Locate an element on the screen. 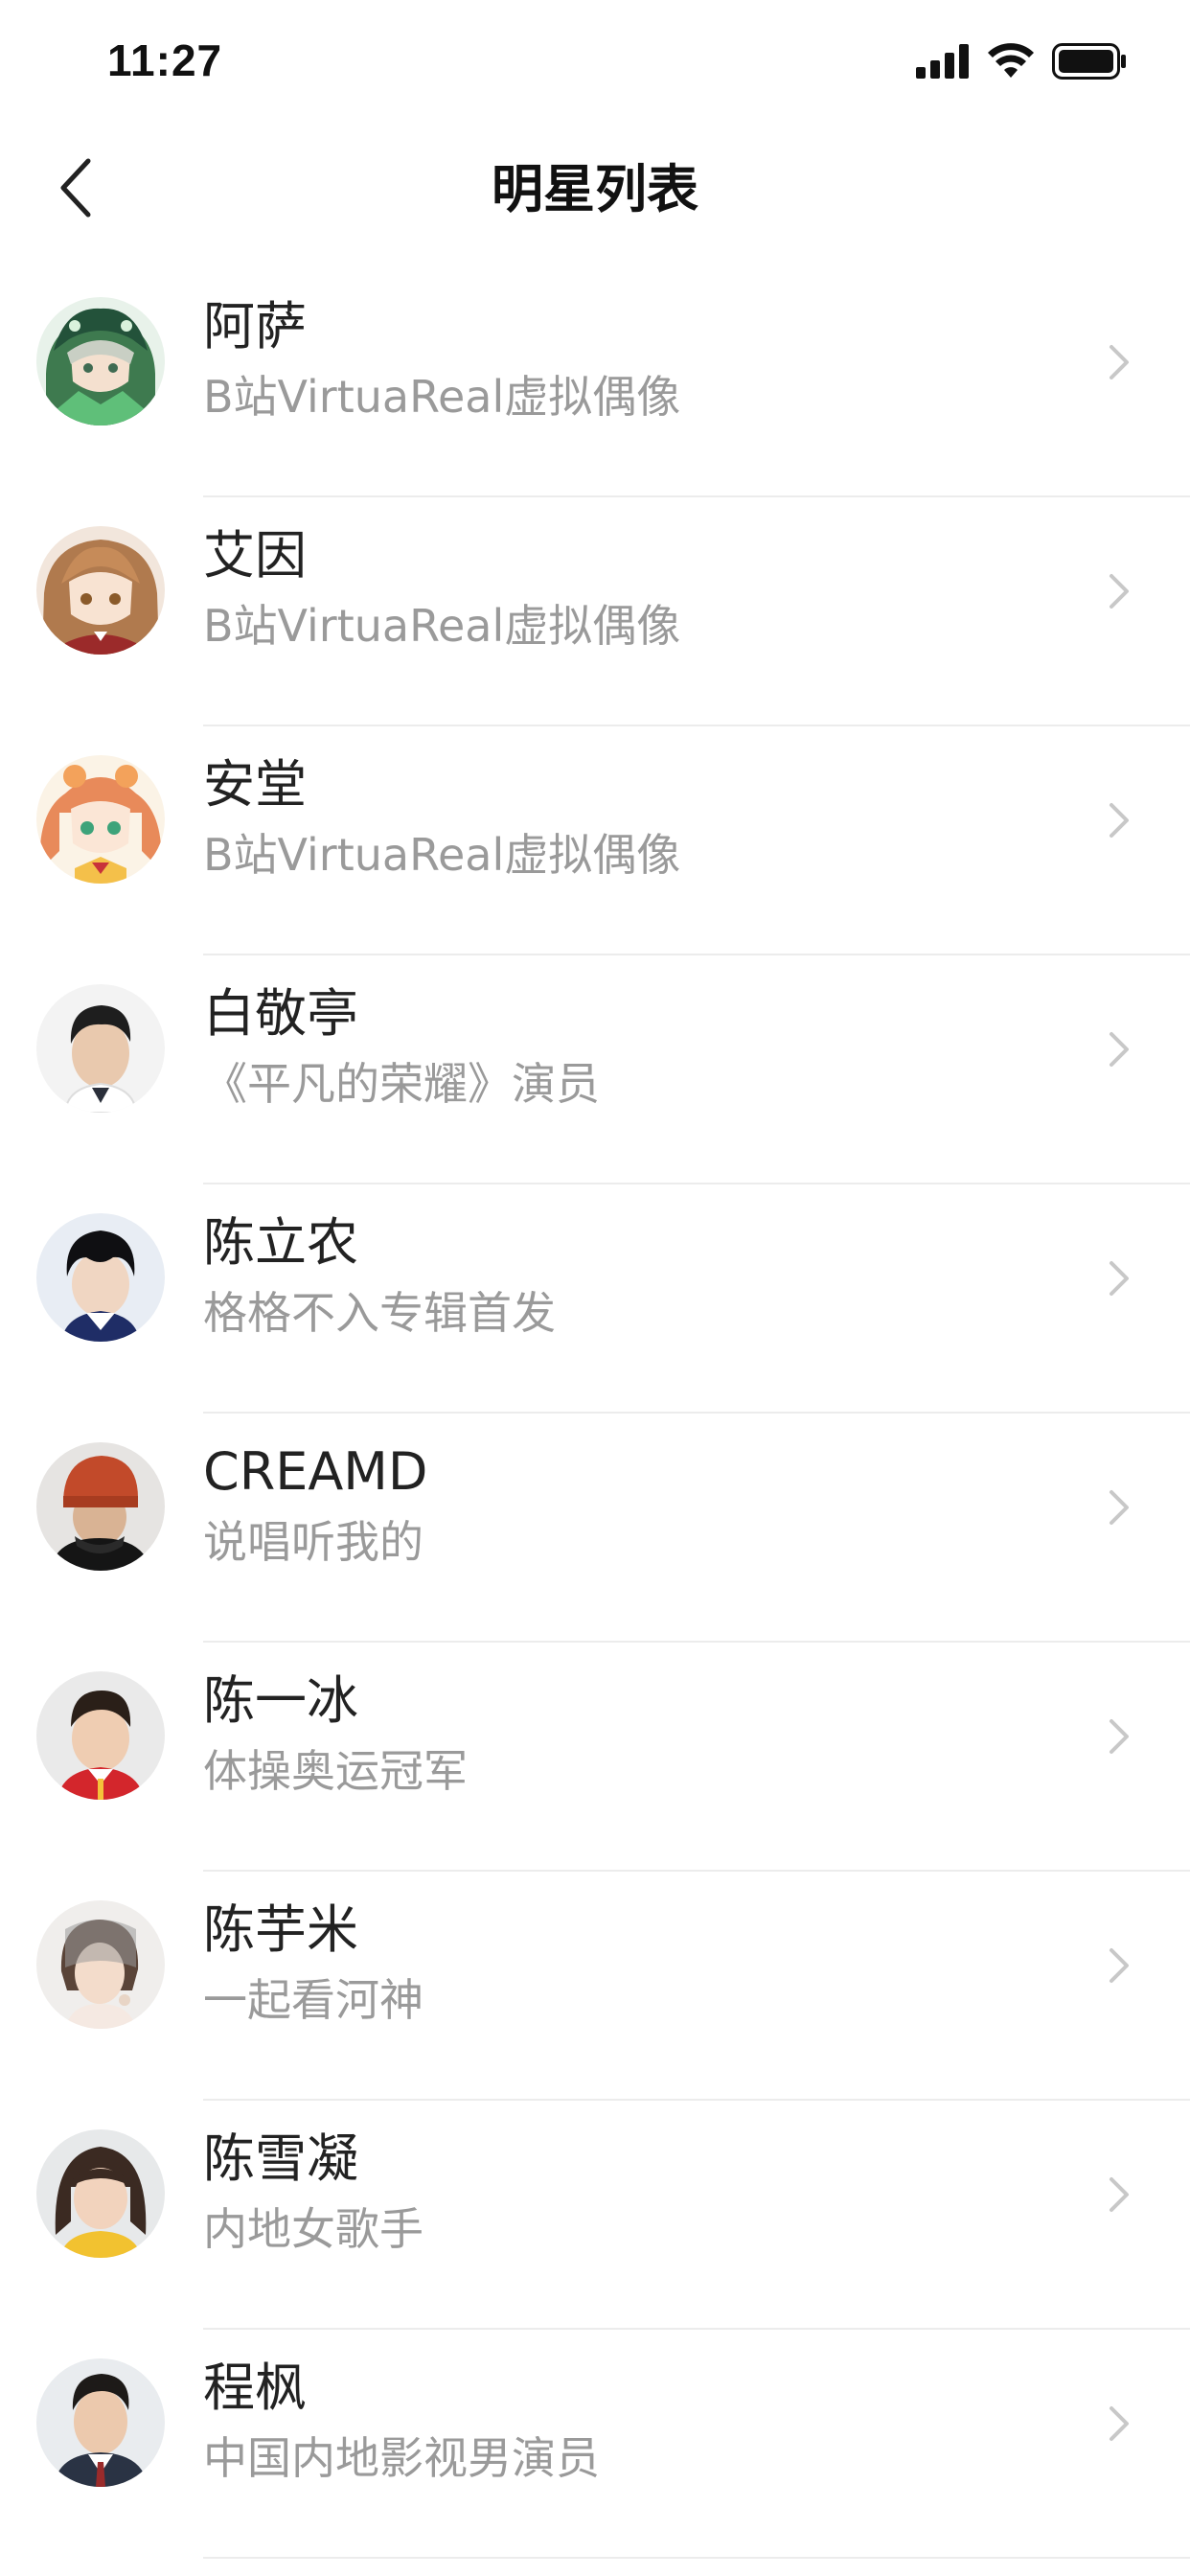 This screenshot has height=2576, width=1190. item-name: CREAMD is located at coordinates (316, 1471).